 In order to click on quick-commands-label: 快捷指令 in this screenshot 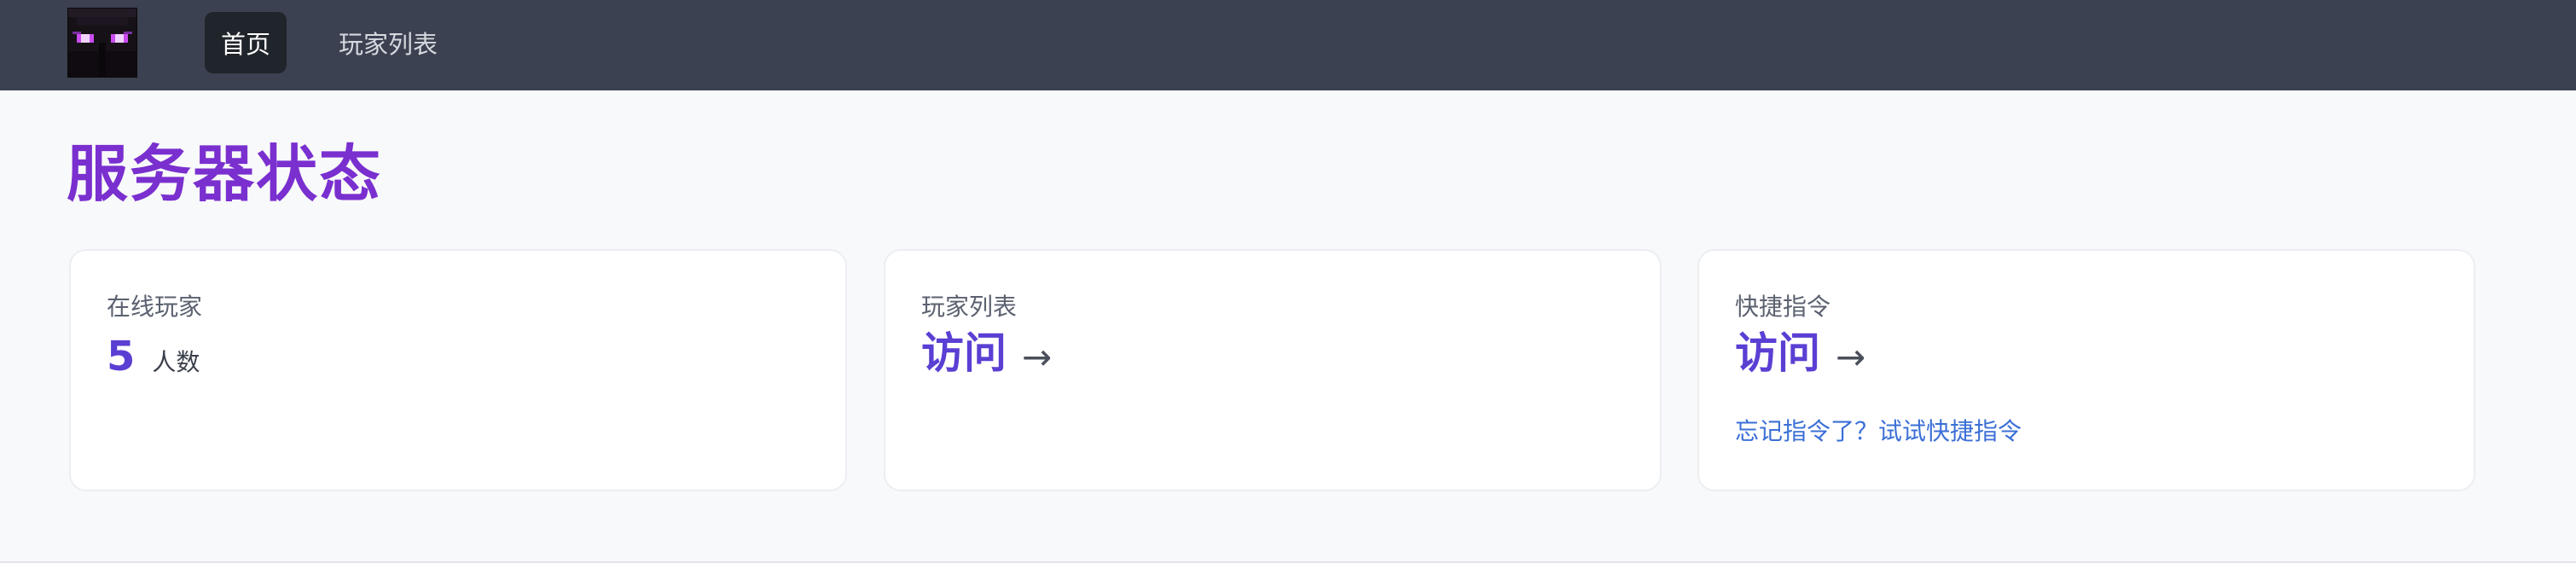, I will do `click(1783, 307)`.